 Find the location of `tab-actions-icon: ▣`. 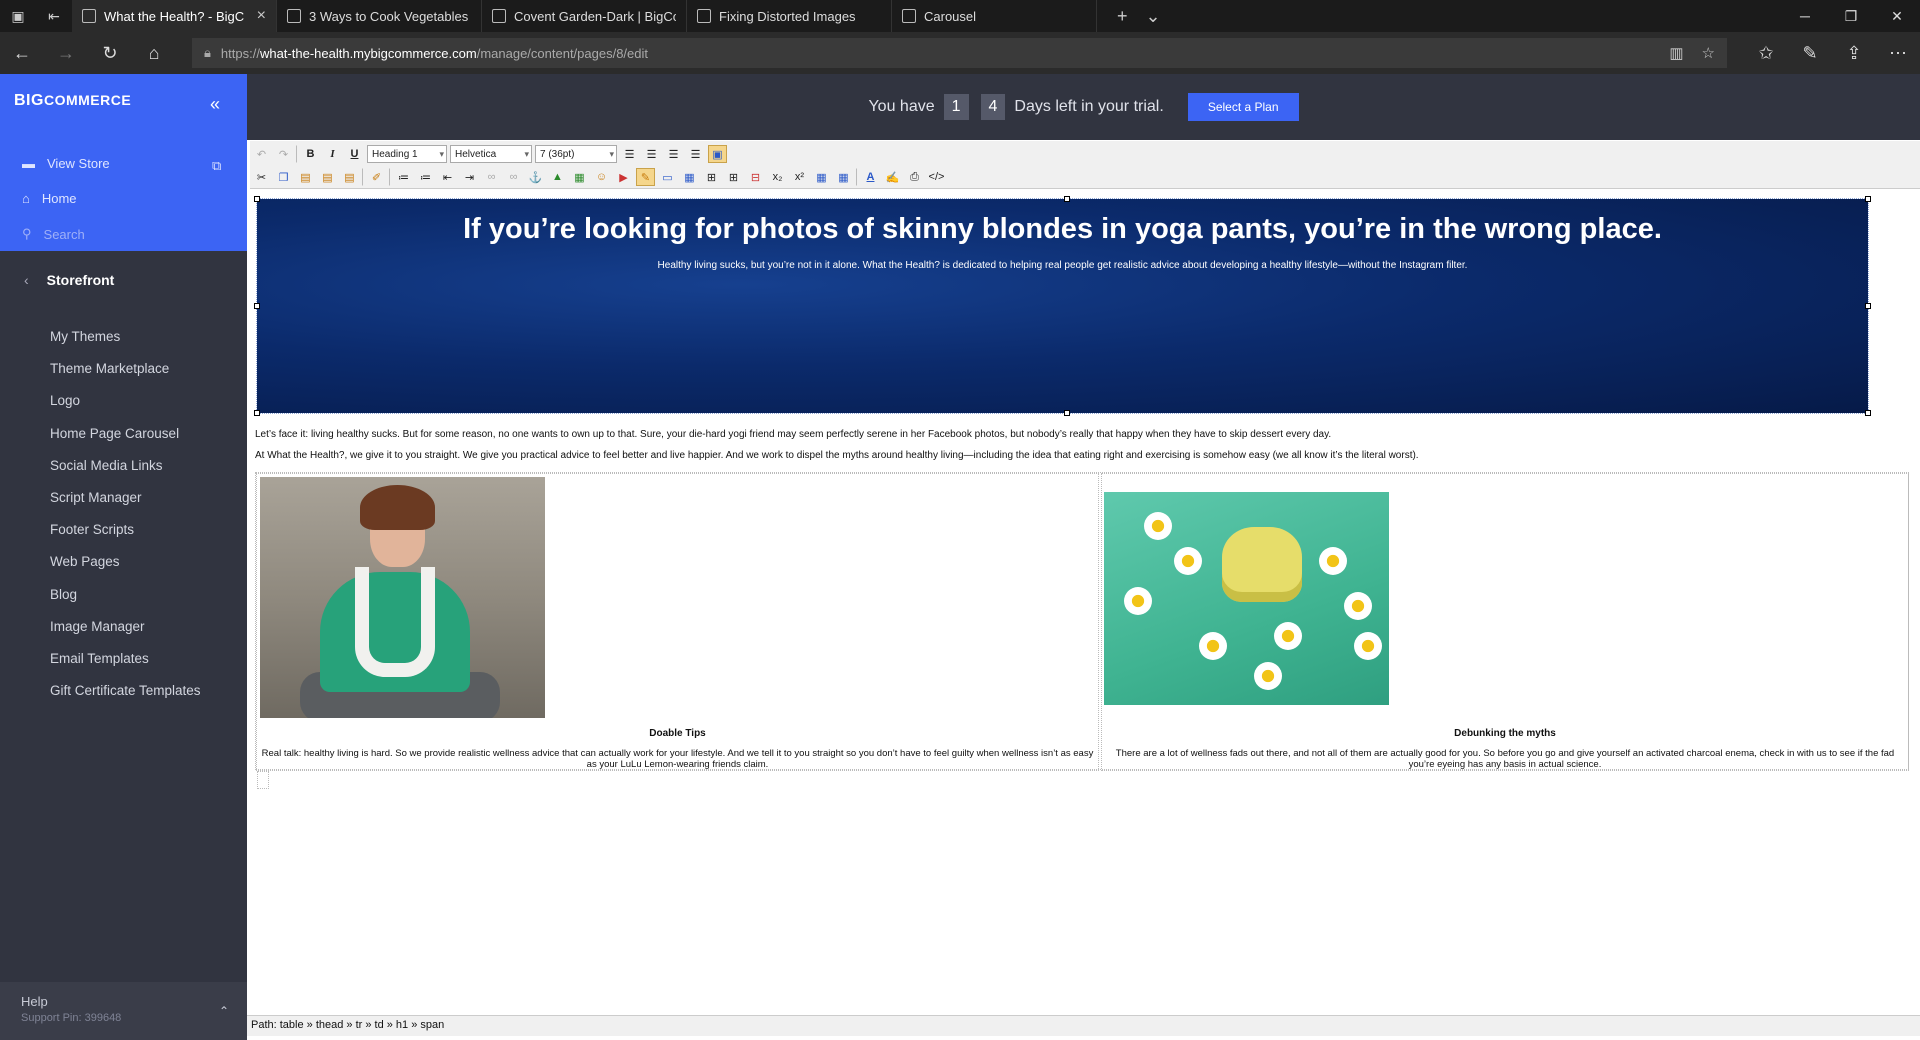

tab-actions-icon: ▣ is located at coordinates (18, 16).